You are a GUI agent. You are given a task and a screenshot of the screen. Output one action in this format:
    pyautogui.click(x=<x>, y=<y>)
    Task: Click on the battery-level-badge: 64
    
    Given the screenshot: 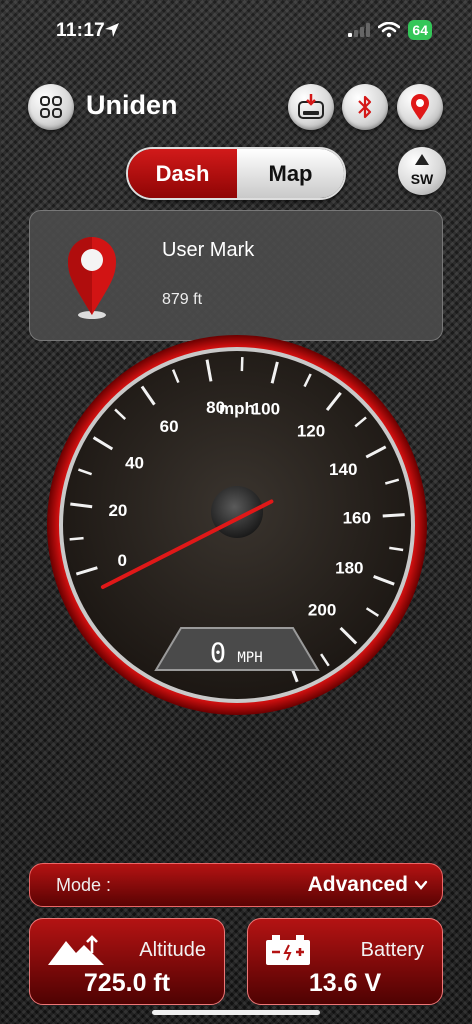 What is the action you would take?
    pyautogui.click(x=420, y=30)
    